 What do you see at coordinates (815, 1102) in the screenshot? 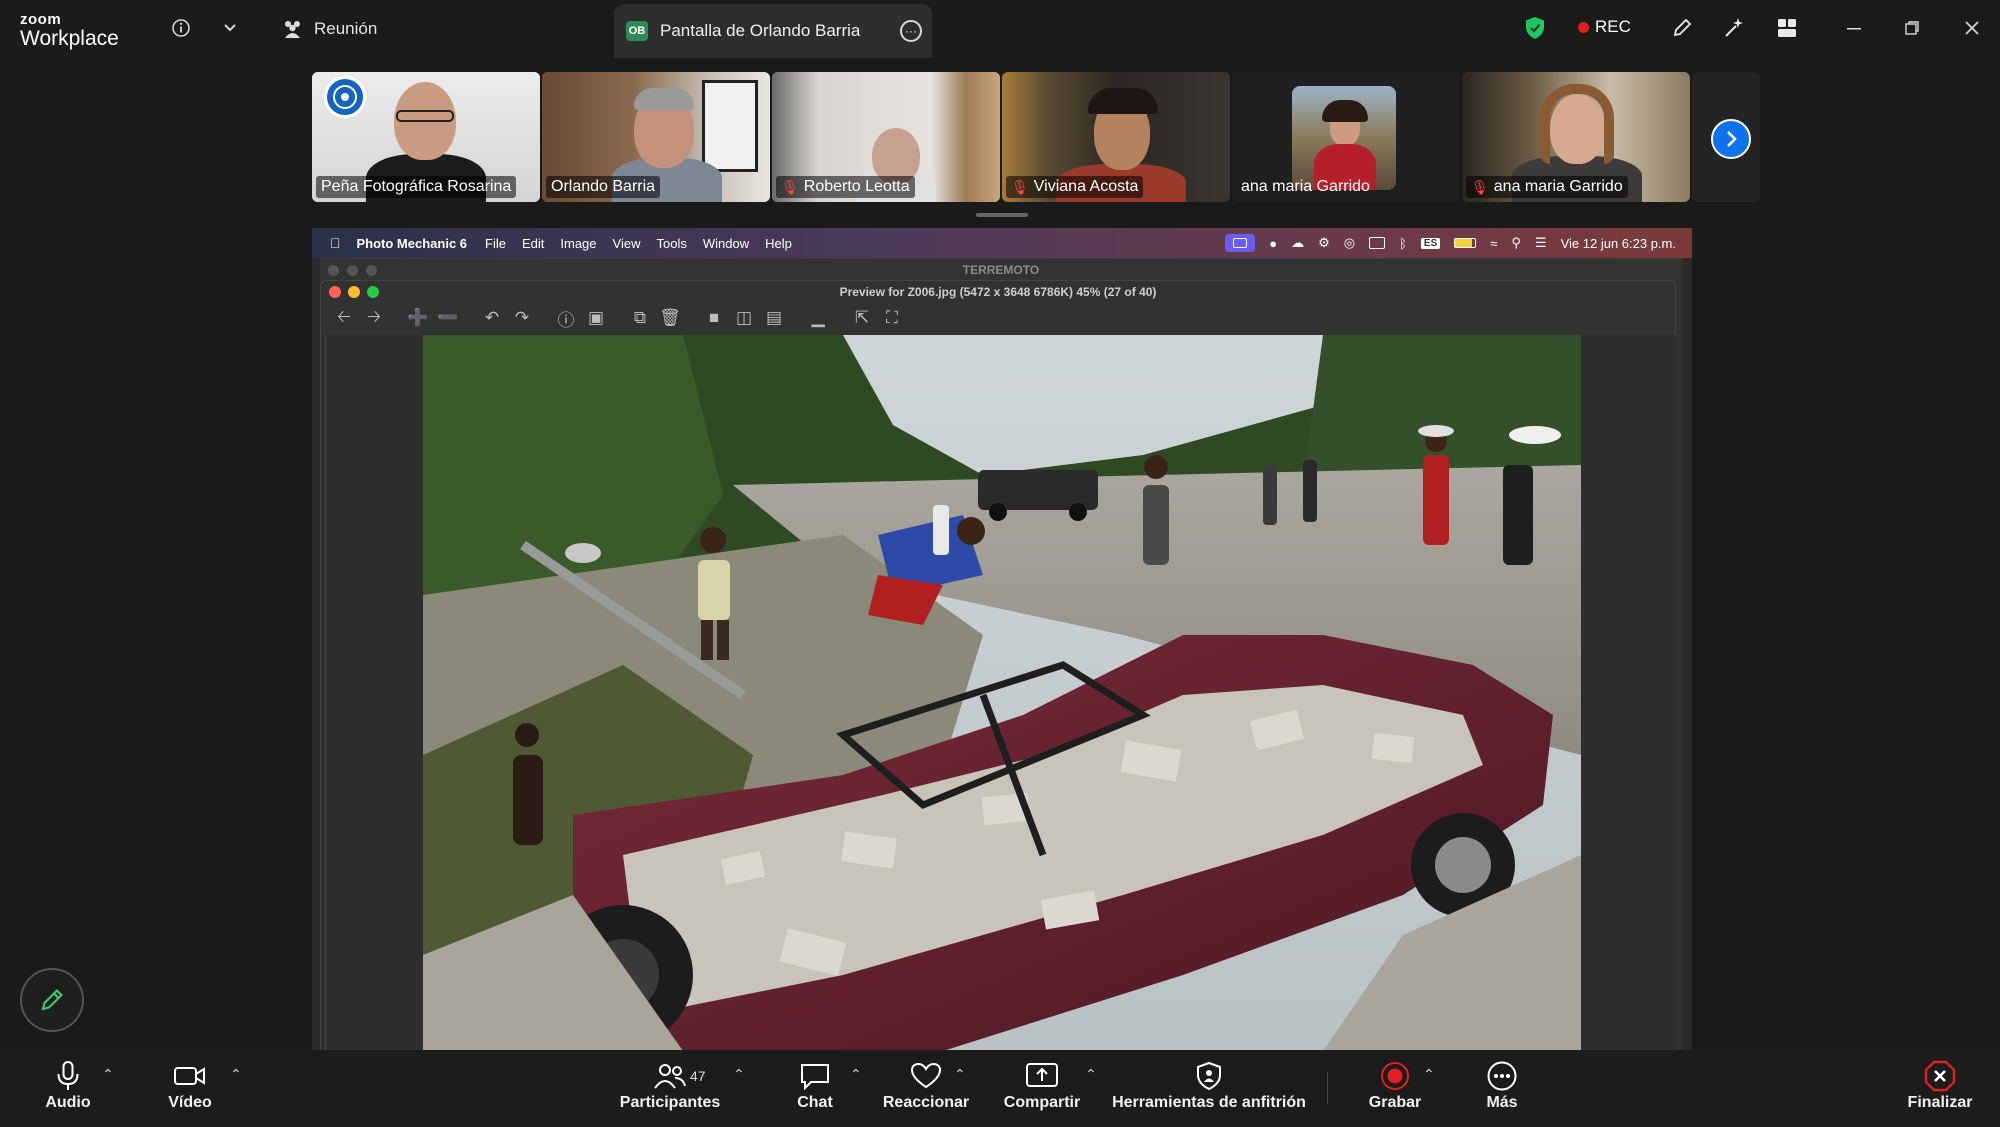
I see `chat-label: Chat` at bounding box center [815, 1102].